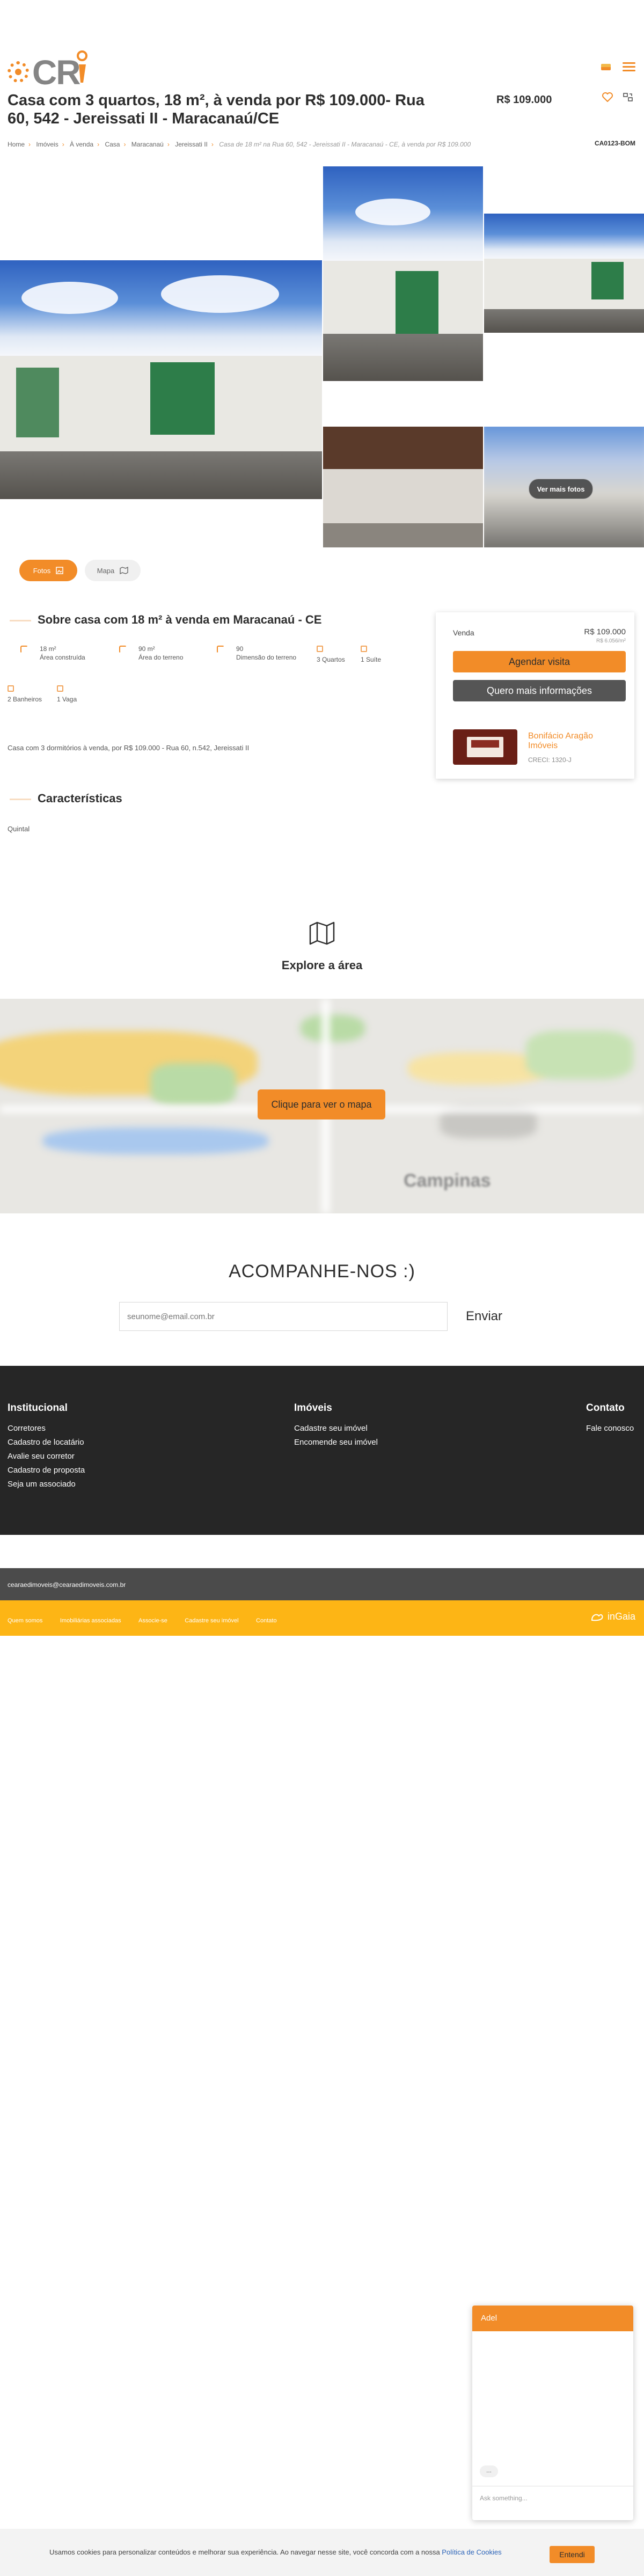 The image size is (644, 2576). What do you see at coordinates (561, 489) in the screenshot?
I see `see-more-photos-button: Ver mais fotos` at bounding box center [561, 489].